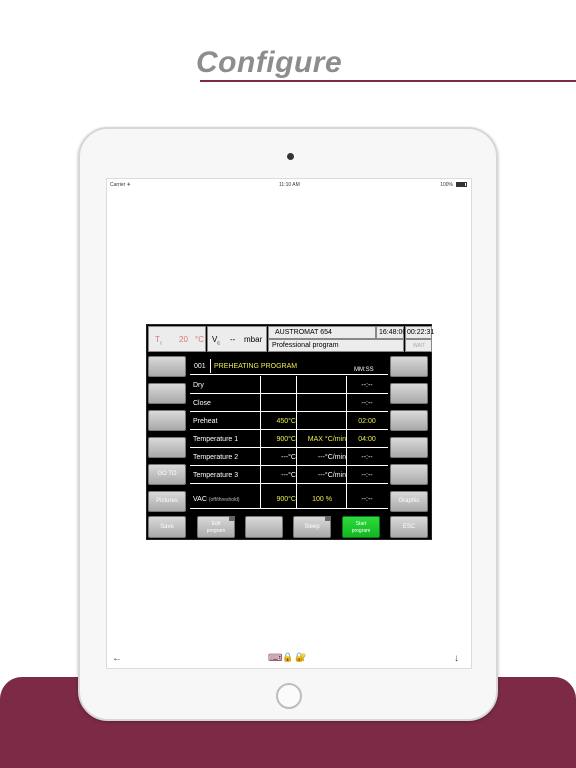 Image resolution: width=576 pixels, height=768 pixels. I want to click on wait-text: WAIT, so click(419, 346).